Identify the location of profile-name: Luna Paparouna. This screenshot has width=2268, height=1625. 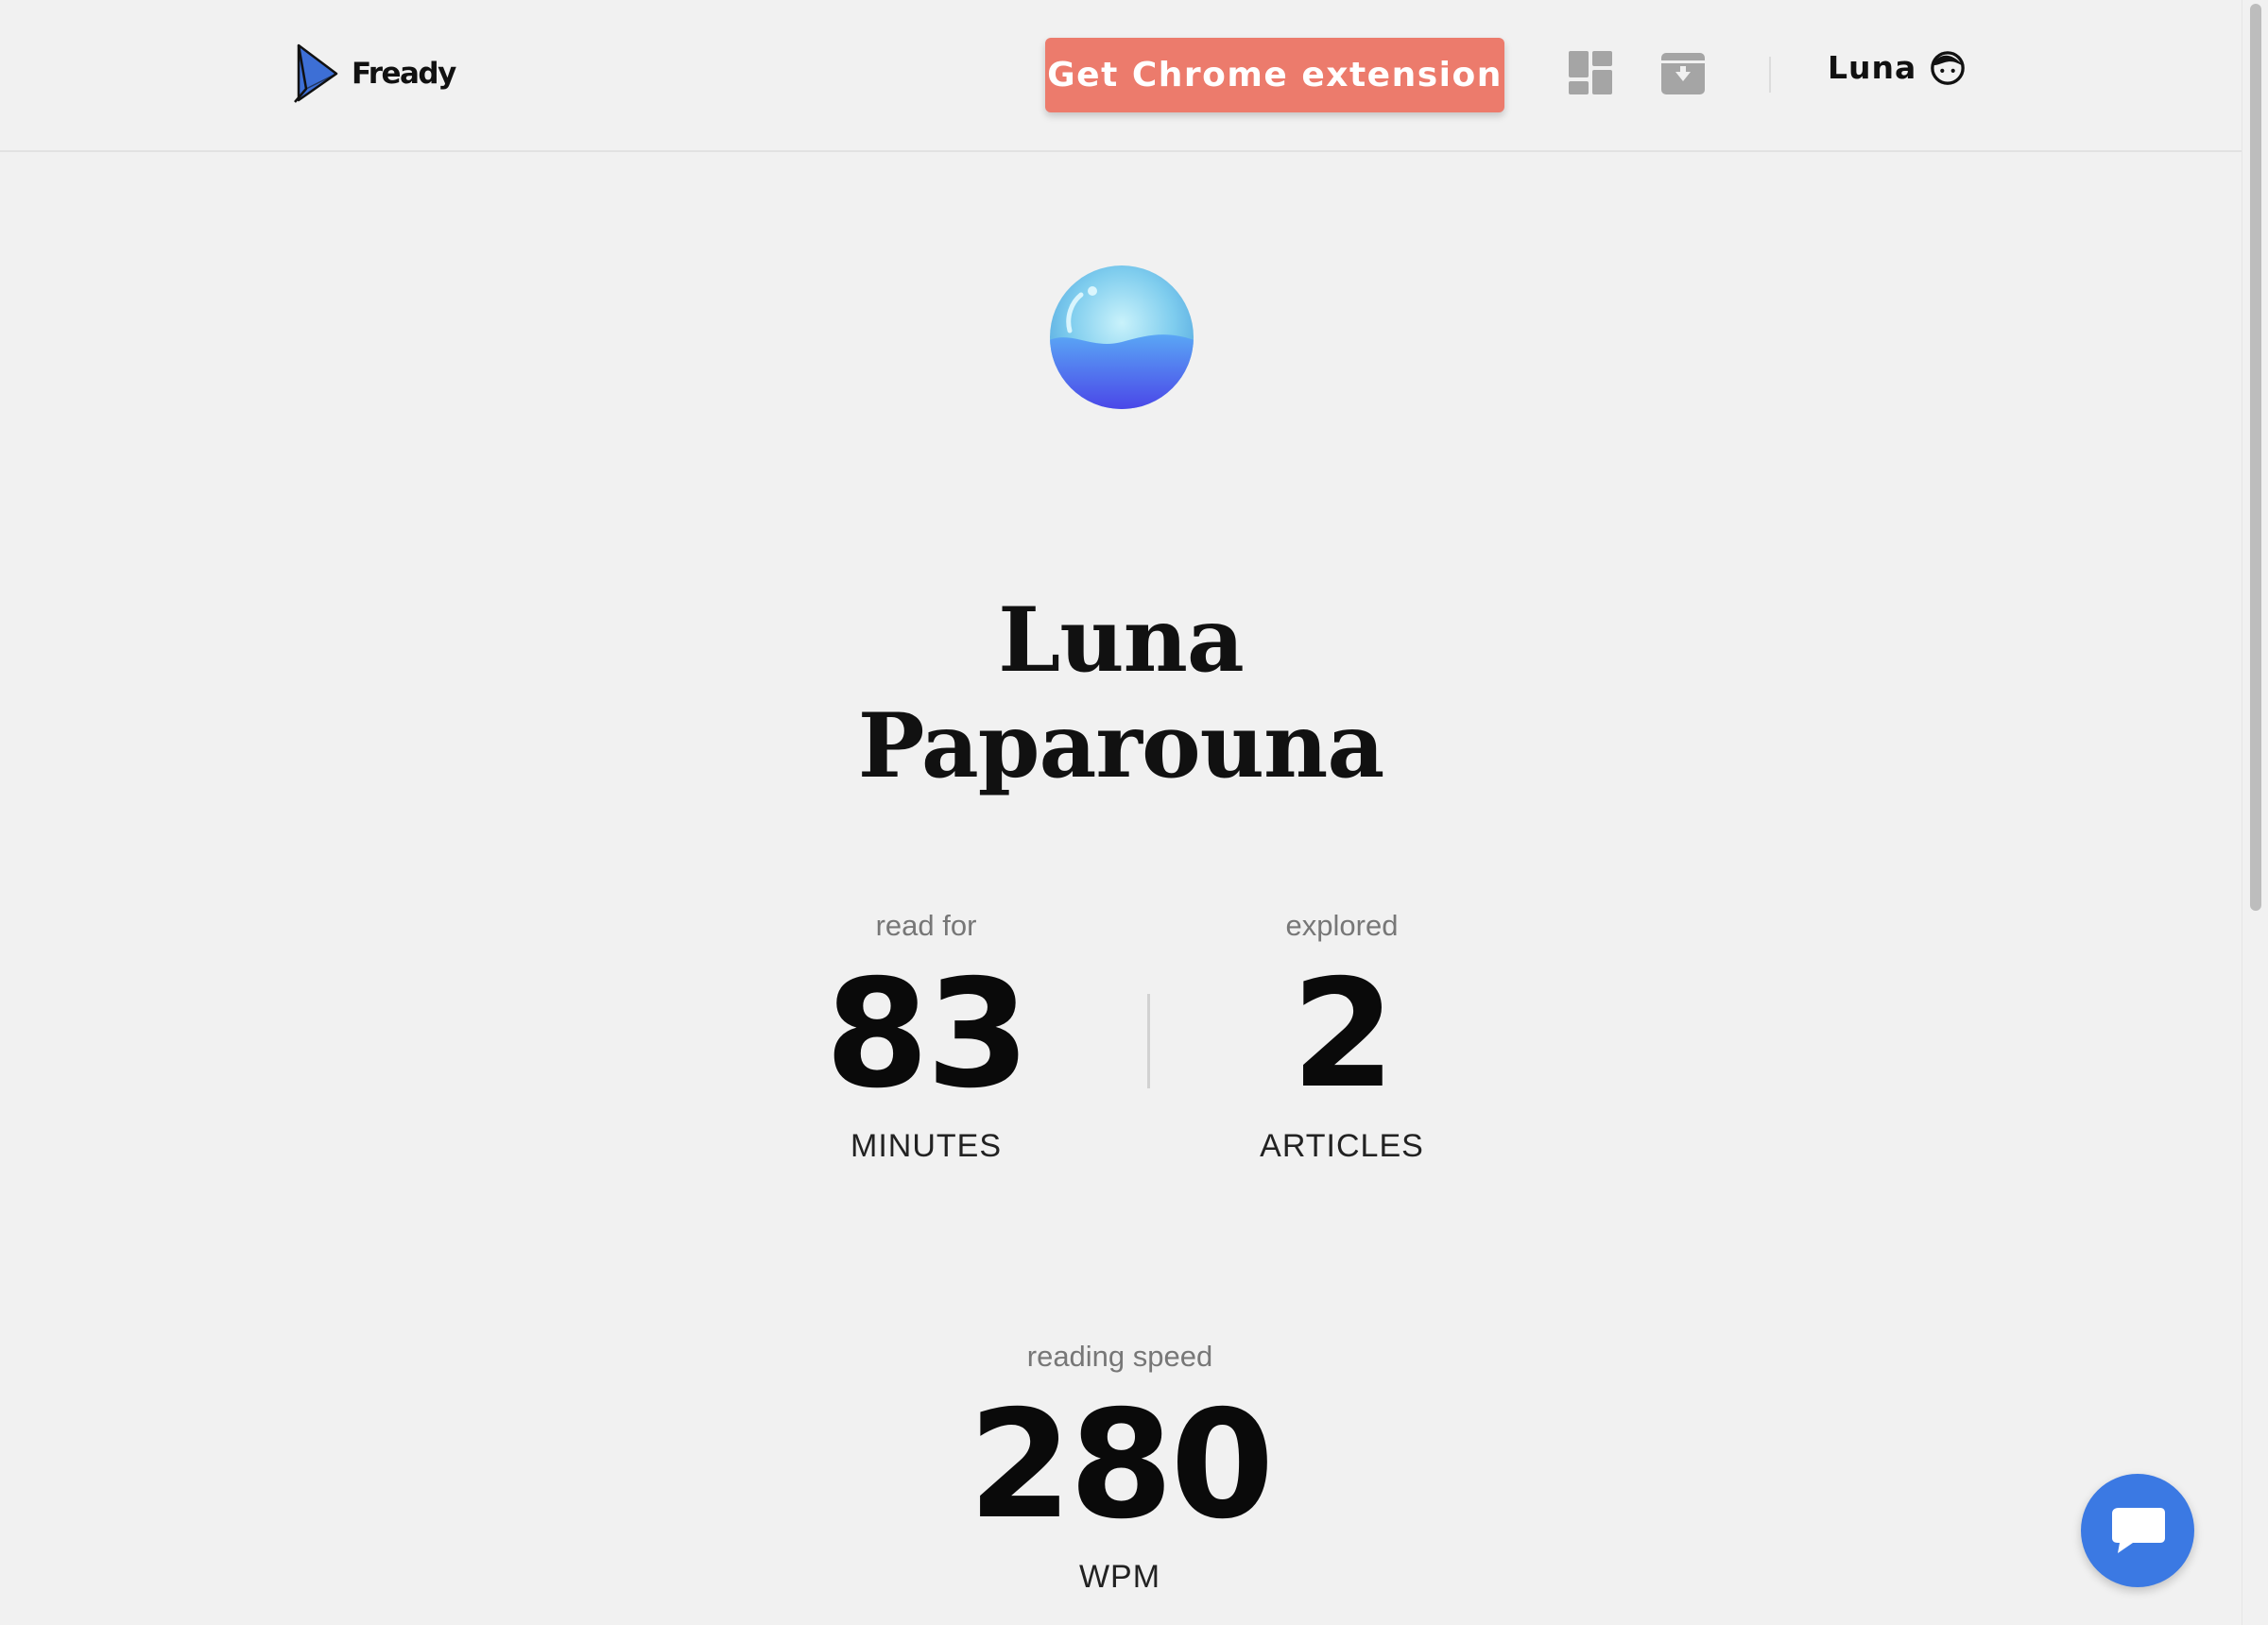
(1121, 694).